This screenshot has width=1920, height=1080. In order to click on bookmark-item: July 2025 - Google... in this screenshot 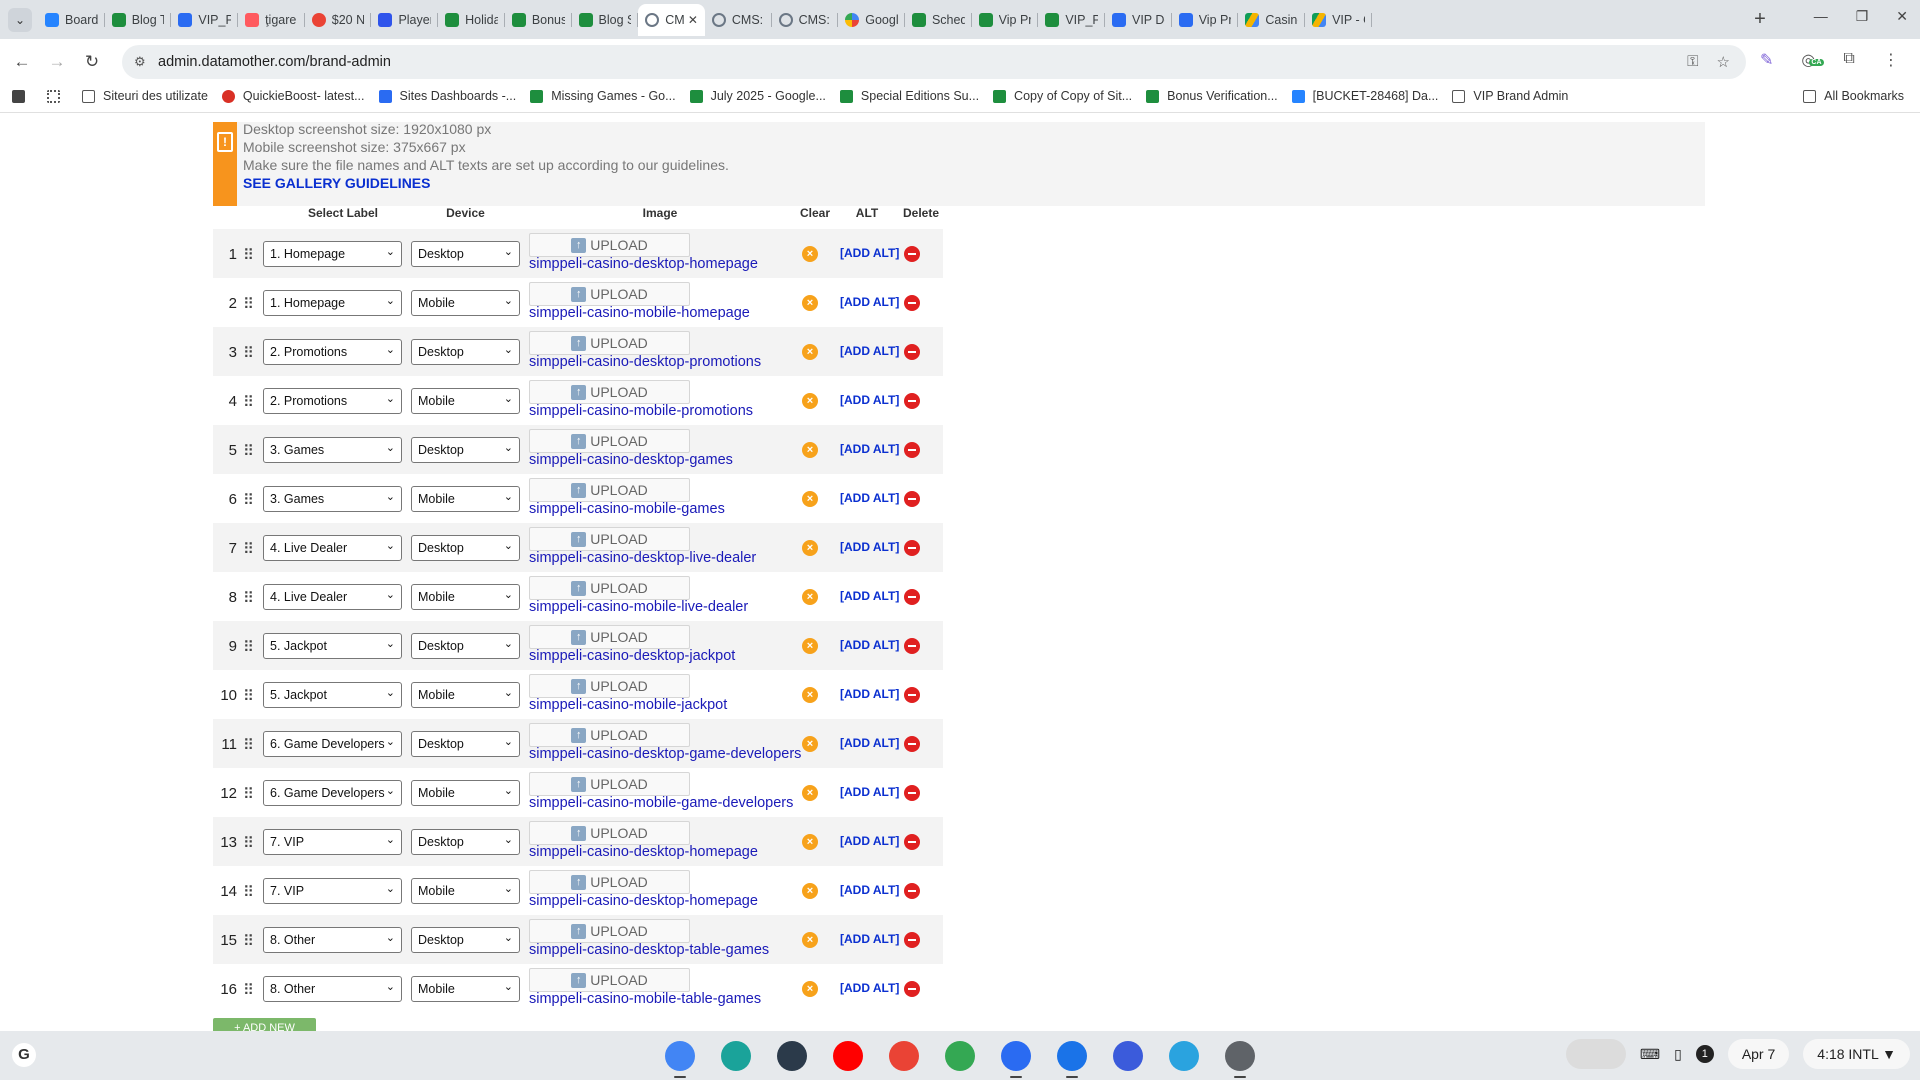, I will do `click(758, 96)`.